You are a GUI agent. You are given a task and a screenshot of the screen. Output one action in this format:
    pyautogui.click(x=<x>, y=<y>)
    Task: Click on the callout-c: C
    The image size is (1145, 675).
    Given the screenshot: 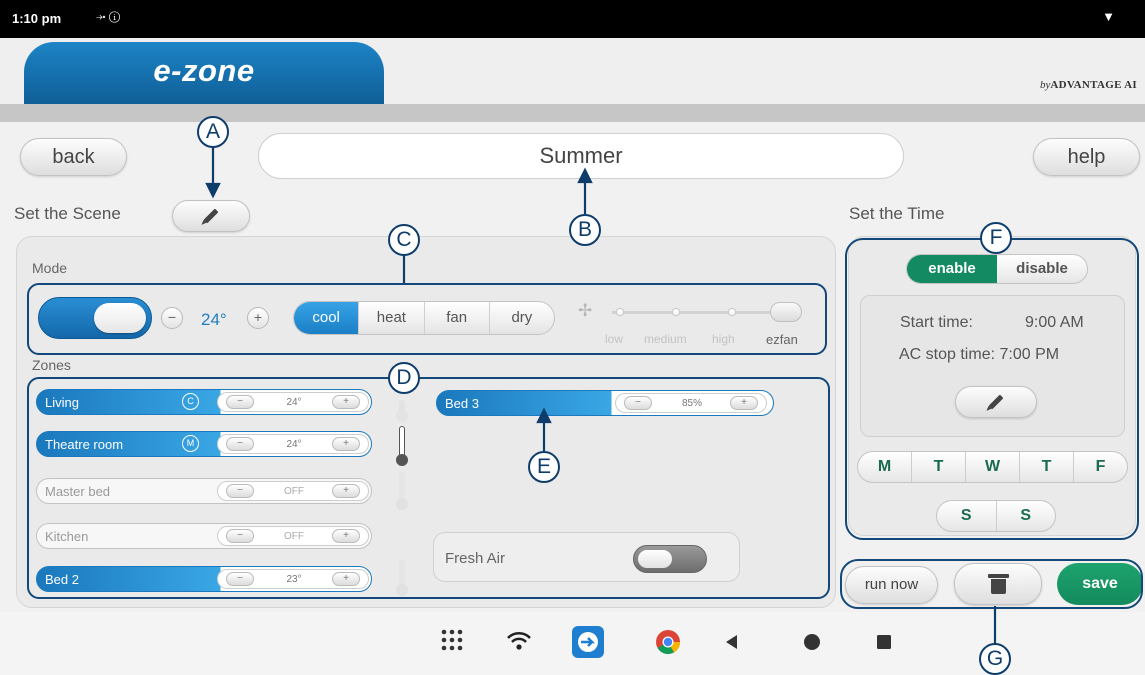 What is the action you would take?
    pyautogui.click(x=404, y=240)
    